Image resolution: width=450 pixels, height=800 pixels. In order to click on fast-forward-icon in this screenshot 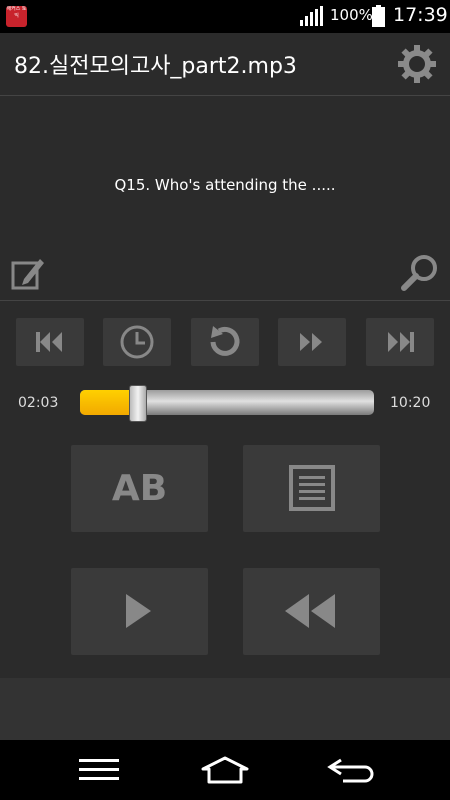, I will do `click(311, 342)`.